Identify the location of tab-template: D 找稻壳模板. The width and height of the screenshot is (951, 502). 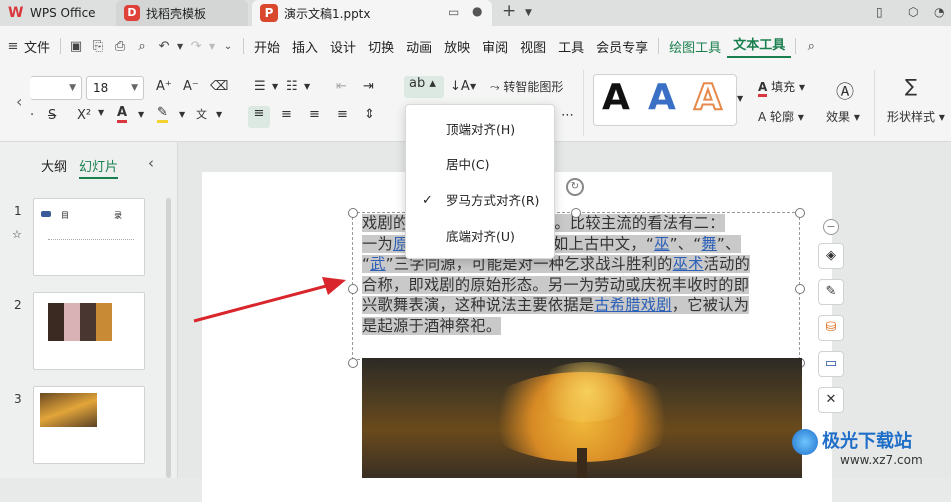
(182, 13).